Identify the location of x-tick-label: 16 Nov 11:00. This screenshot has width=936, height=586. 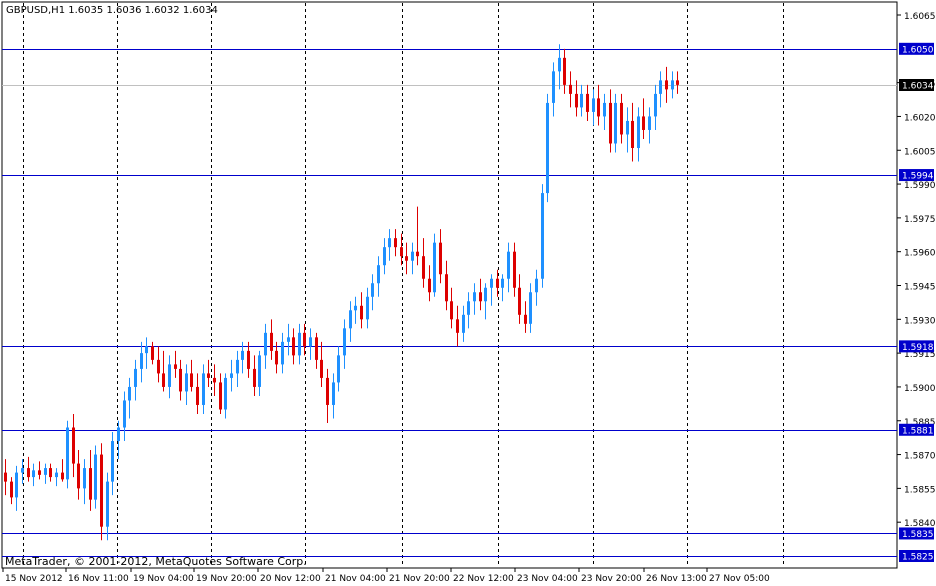
(98, 579).